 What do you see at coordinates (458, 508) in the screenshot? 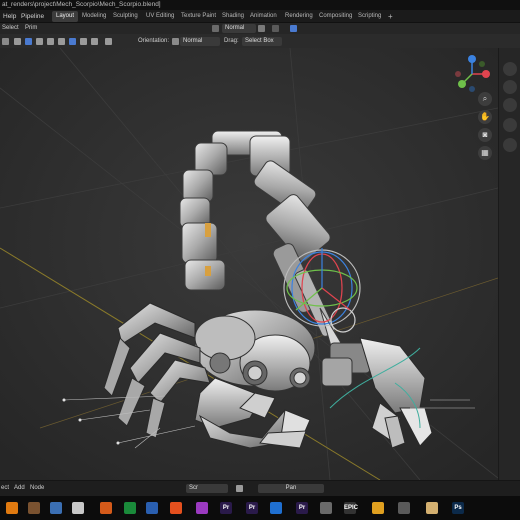
I see `taskbar-app-19: Ps` at bounding box center [458, 508].